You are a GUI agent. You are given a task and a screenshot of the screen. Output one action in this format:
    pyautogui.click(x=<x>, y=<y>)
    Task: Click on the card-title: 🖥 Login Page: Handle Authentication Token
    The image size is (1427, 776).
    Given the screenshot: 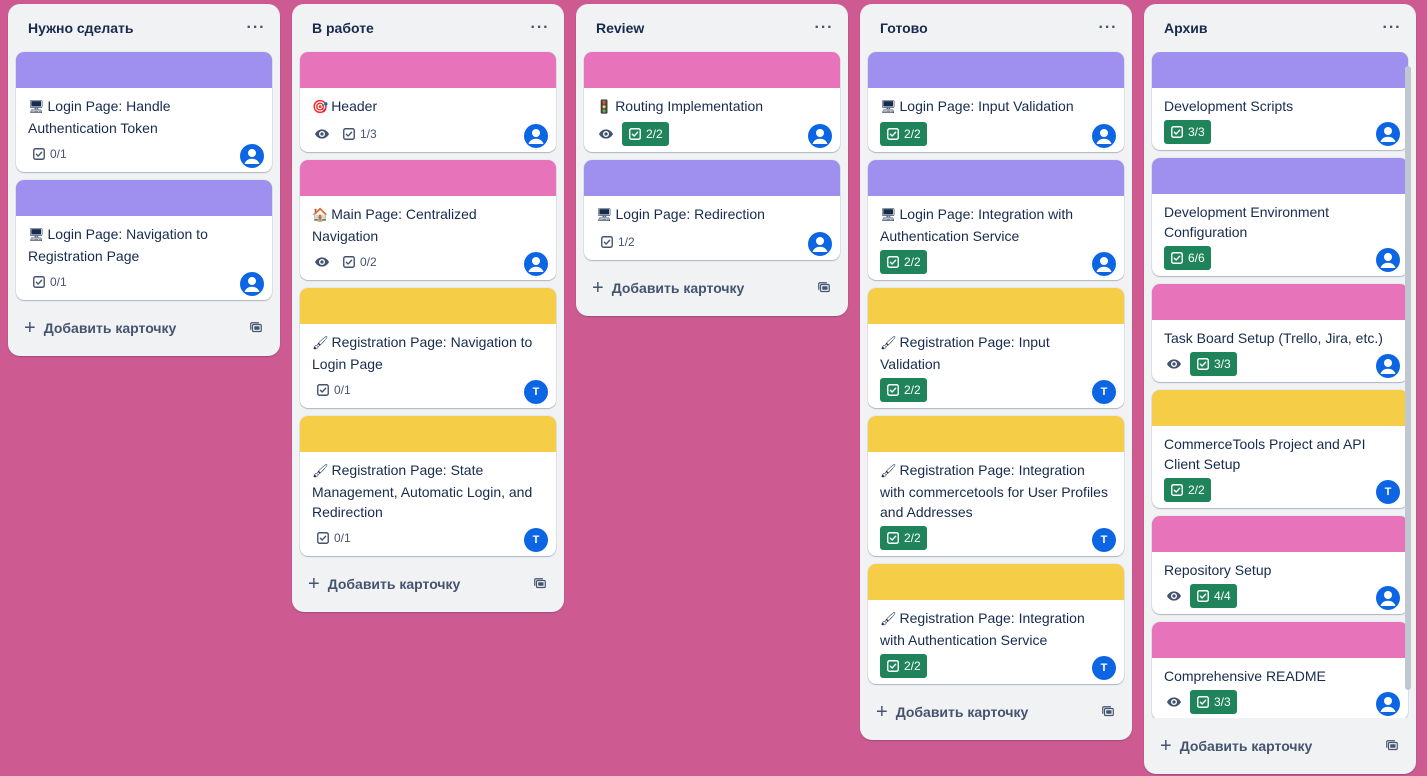 What is the action you would take?
    pyautogui.click(x=144, y=117)
    